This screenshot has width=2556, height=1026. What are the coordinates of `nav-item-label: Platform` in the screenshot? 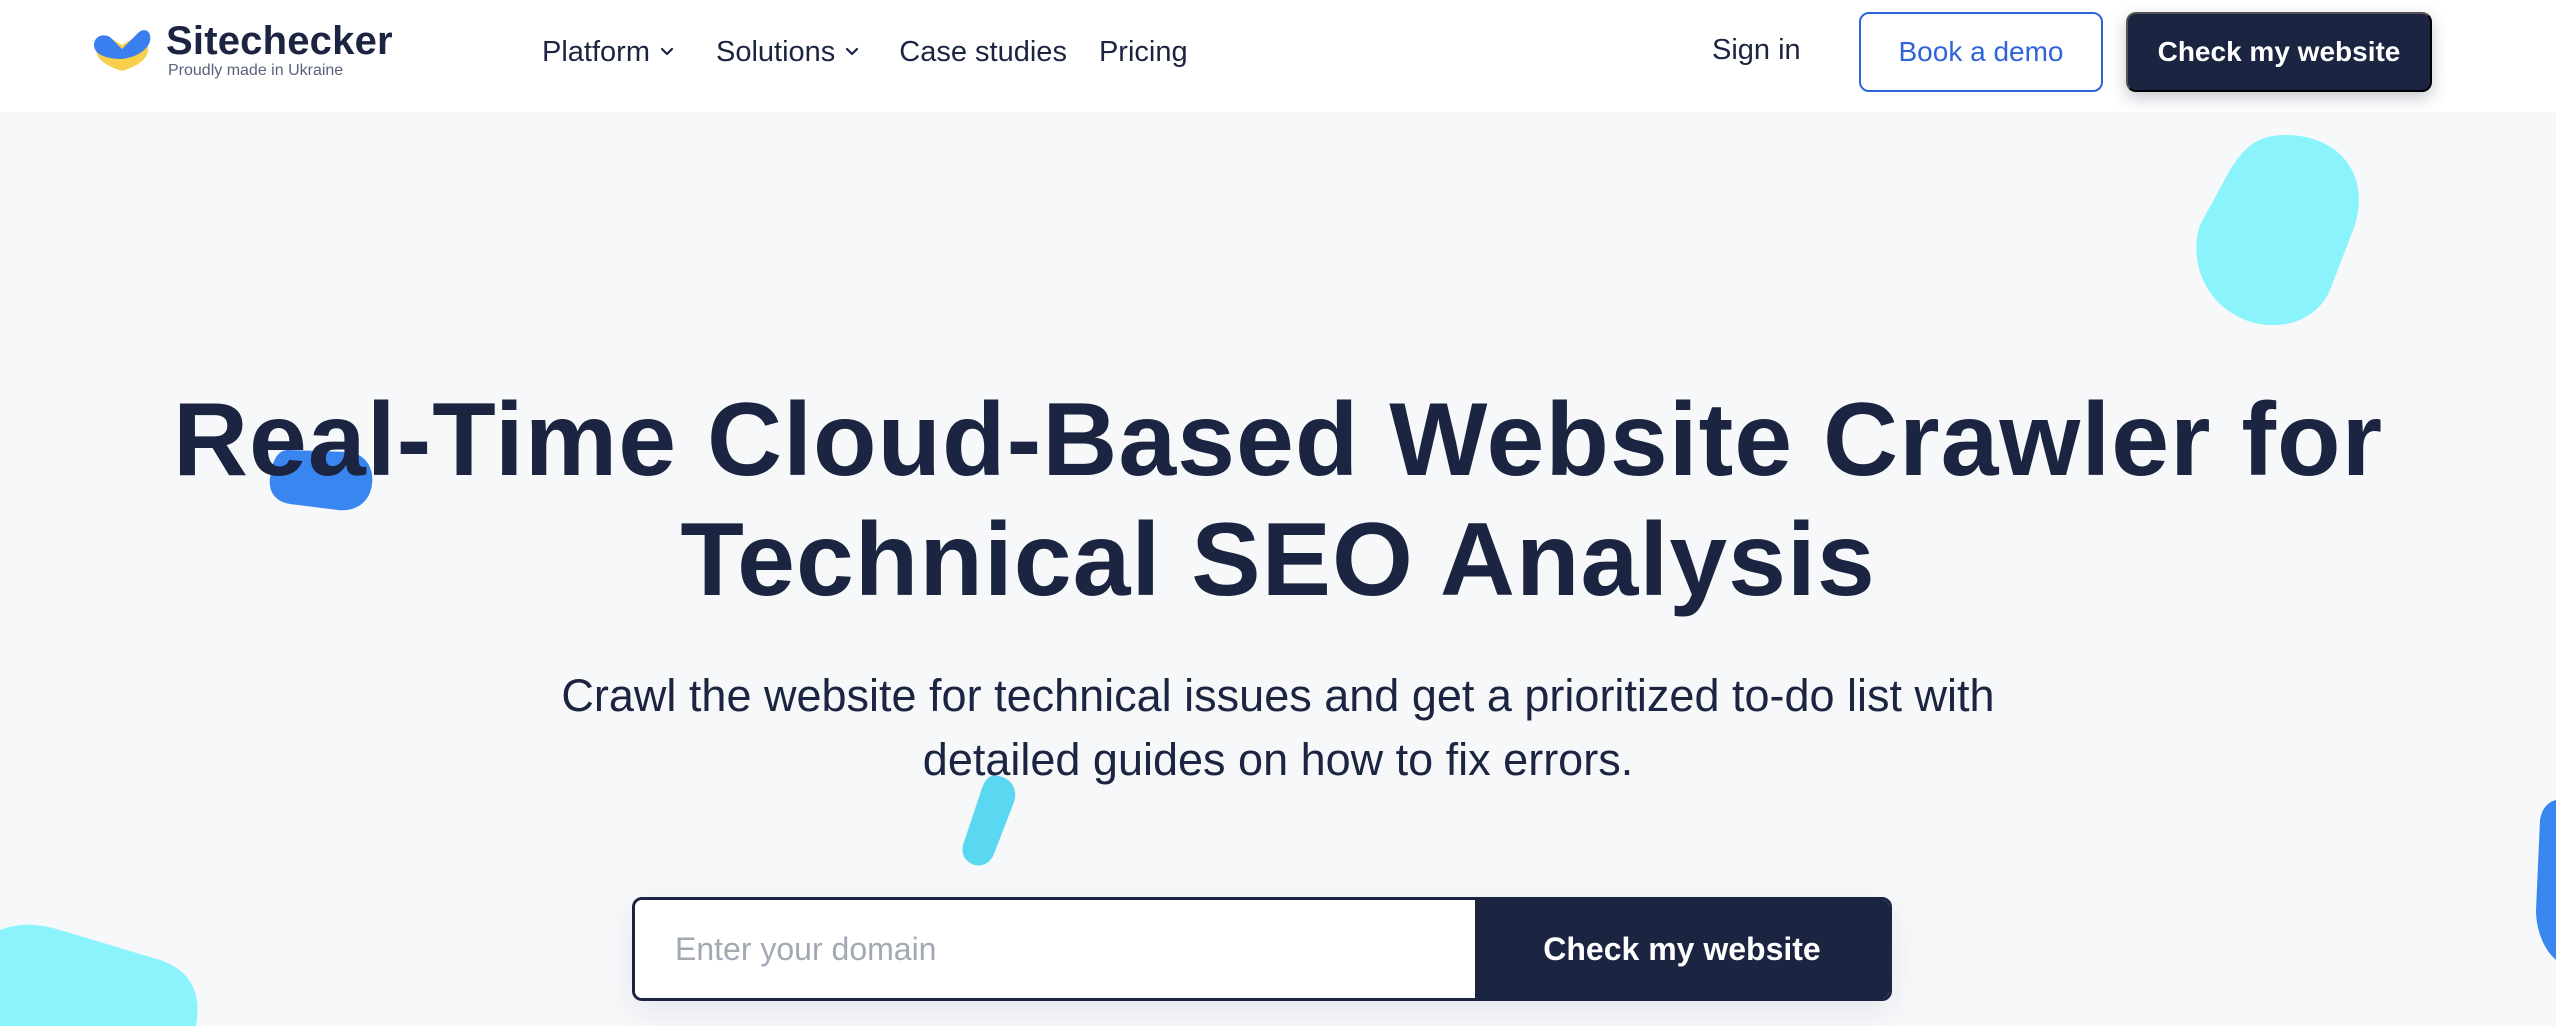 It's located at (596, 51).